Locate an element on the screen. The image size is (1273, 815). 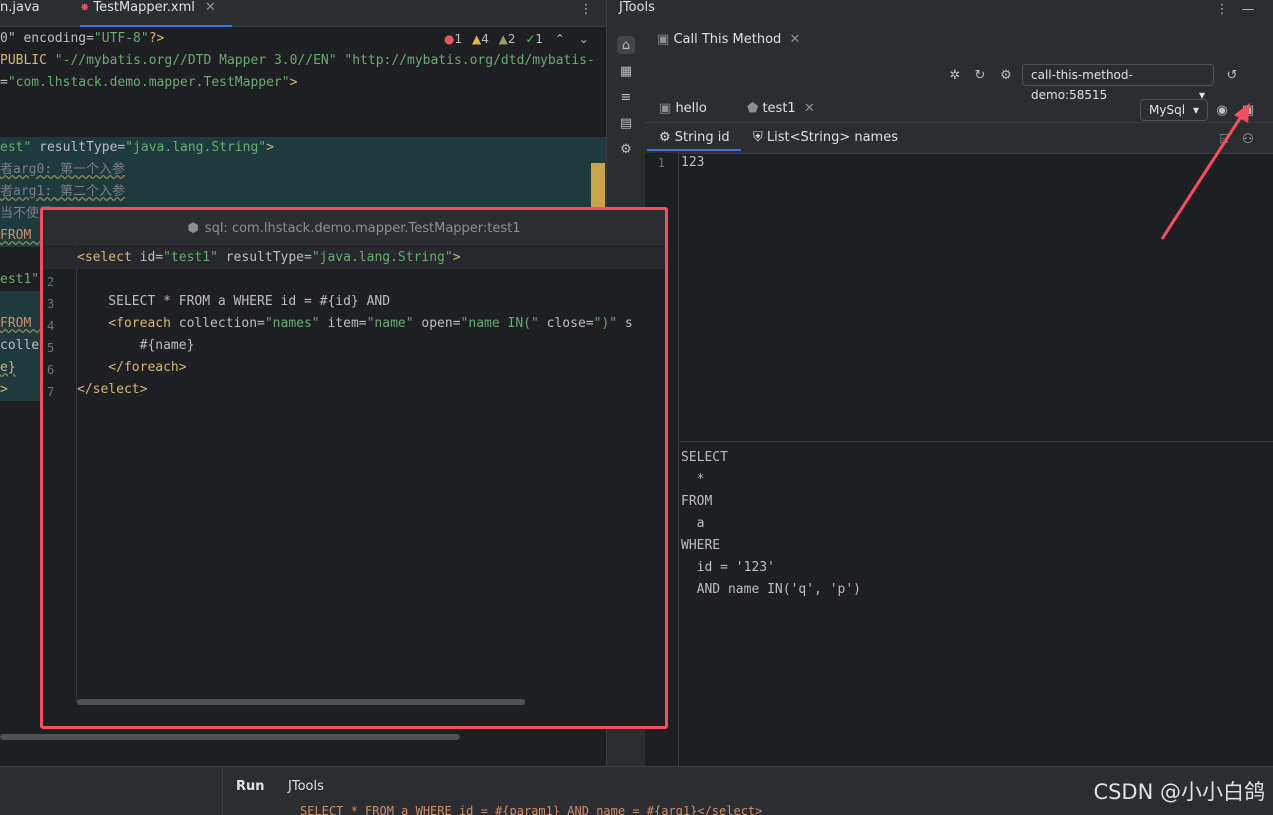
tool-settings-icon: ⚙ is located at coordinates (626, 149).